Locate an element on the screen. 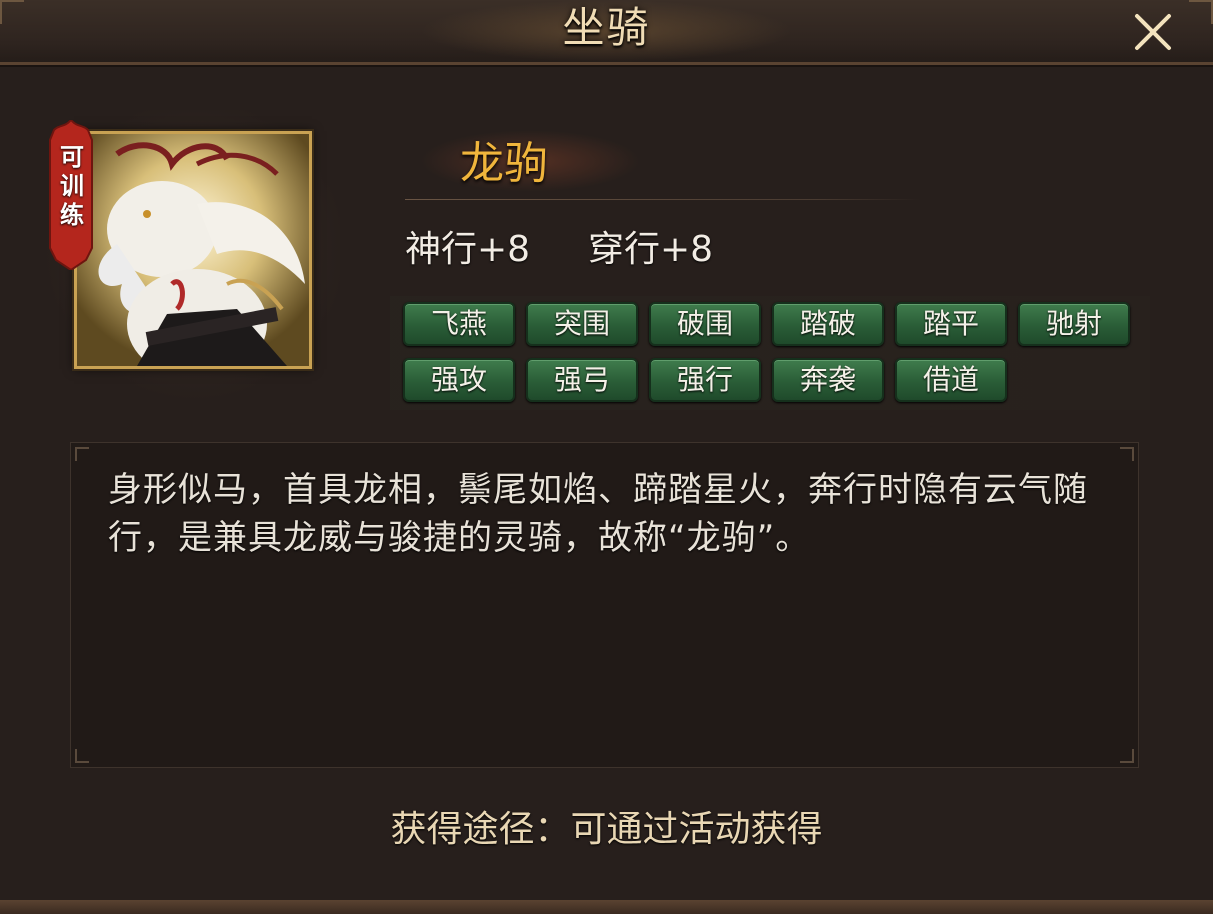 This screenshot has height=914, width=1213. acquire-method: 获得途径：可通过活动获得 is located at coordinates (606, 829).